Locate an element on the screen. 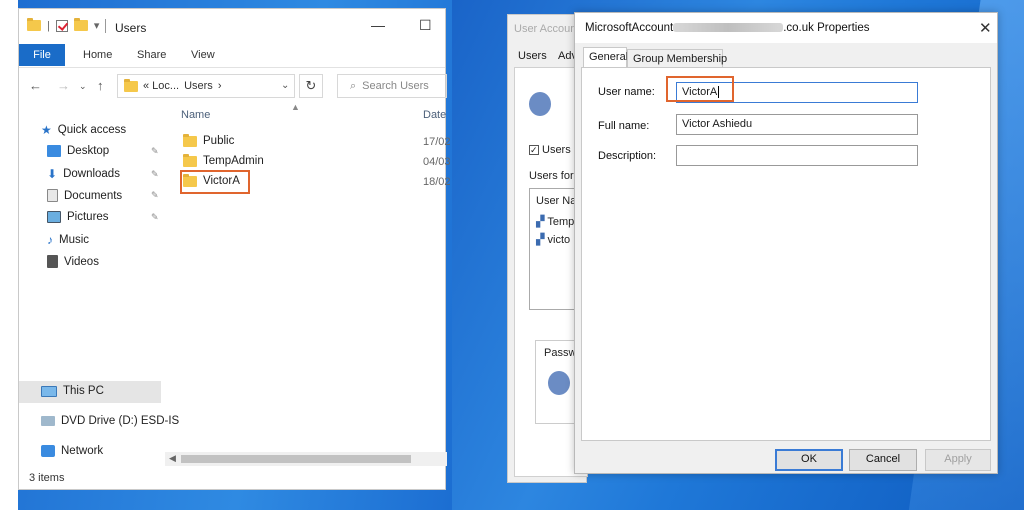 Image resolution: width=1024 pixels, height=510 pixels. file-row-public: Public is located at coordinates (209, 140).